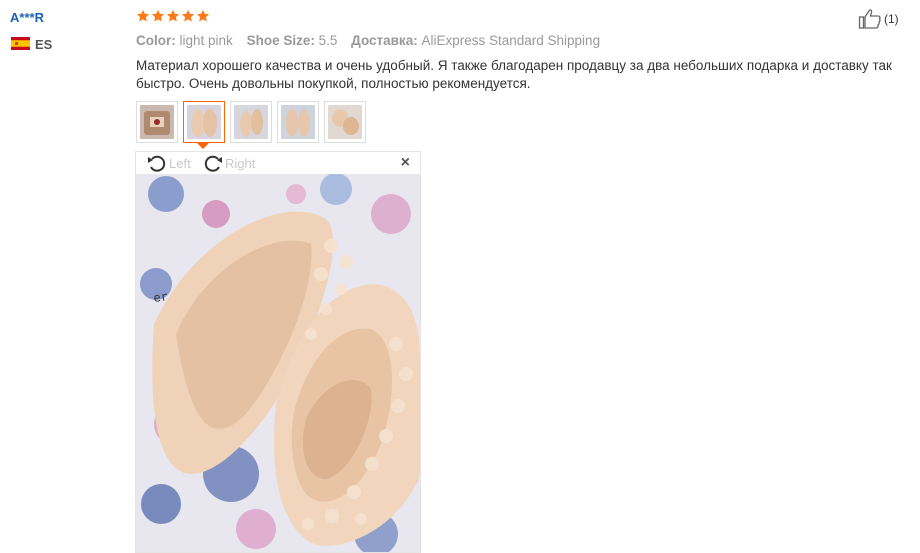  What do you see at coordinates (280, 40) in the screenshot?
I see `attr-size-label: Shoe Size:` at bounding box center [280, 40].